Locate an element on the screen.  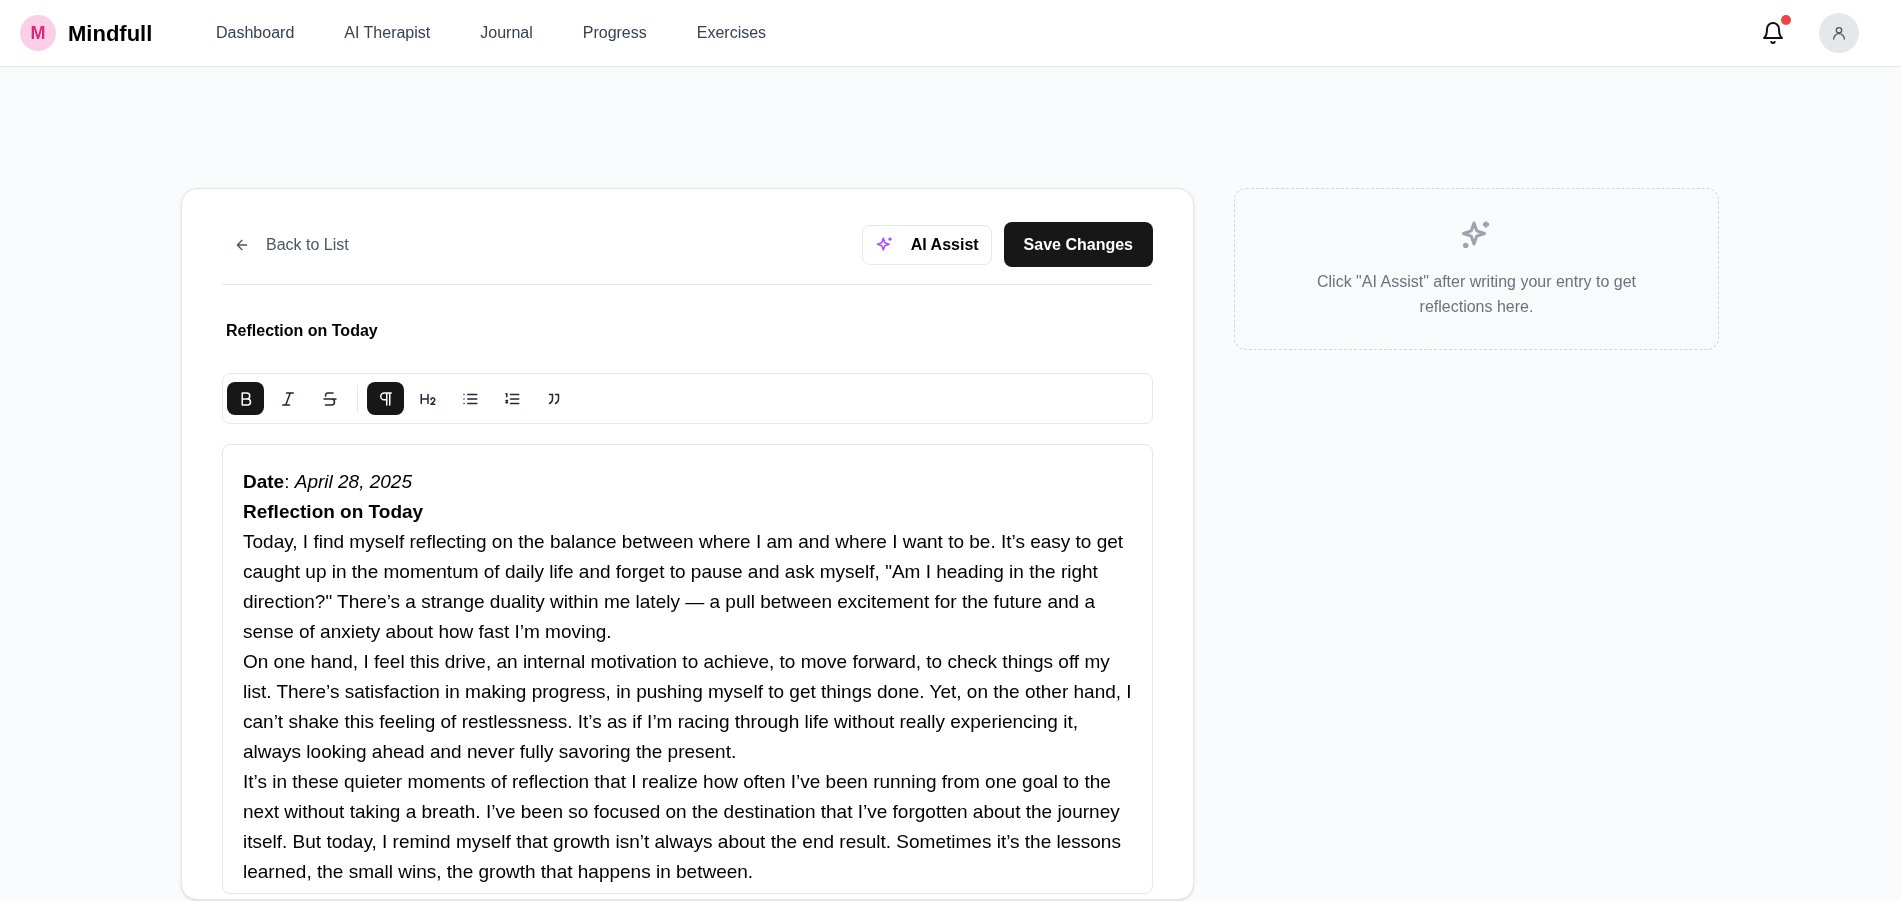
nav-link: Dashboard is located at coordinates (255, 33).